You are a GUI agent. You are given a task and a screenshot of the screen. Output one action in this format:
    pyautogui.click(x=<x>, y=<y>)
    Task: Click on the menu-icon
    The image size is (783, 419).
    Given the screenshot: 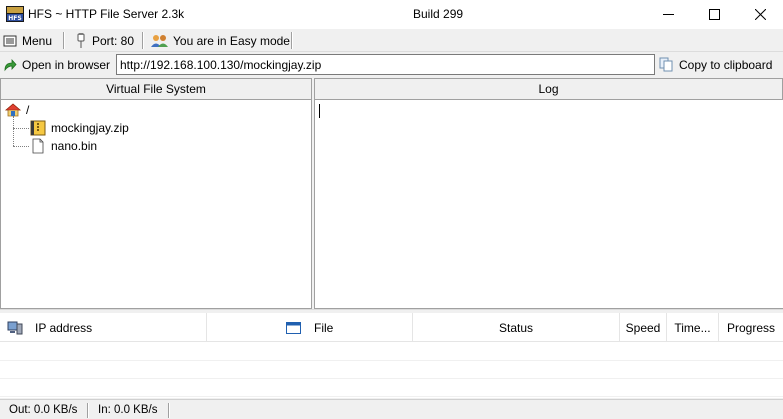 What is the action you would take?
    pyautogui.click(x=10, y=40)
    